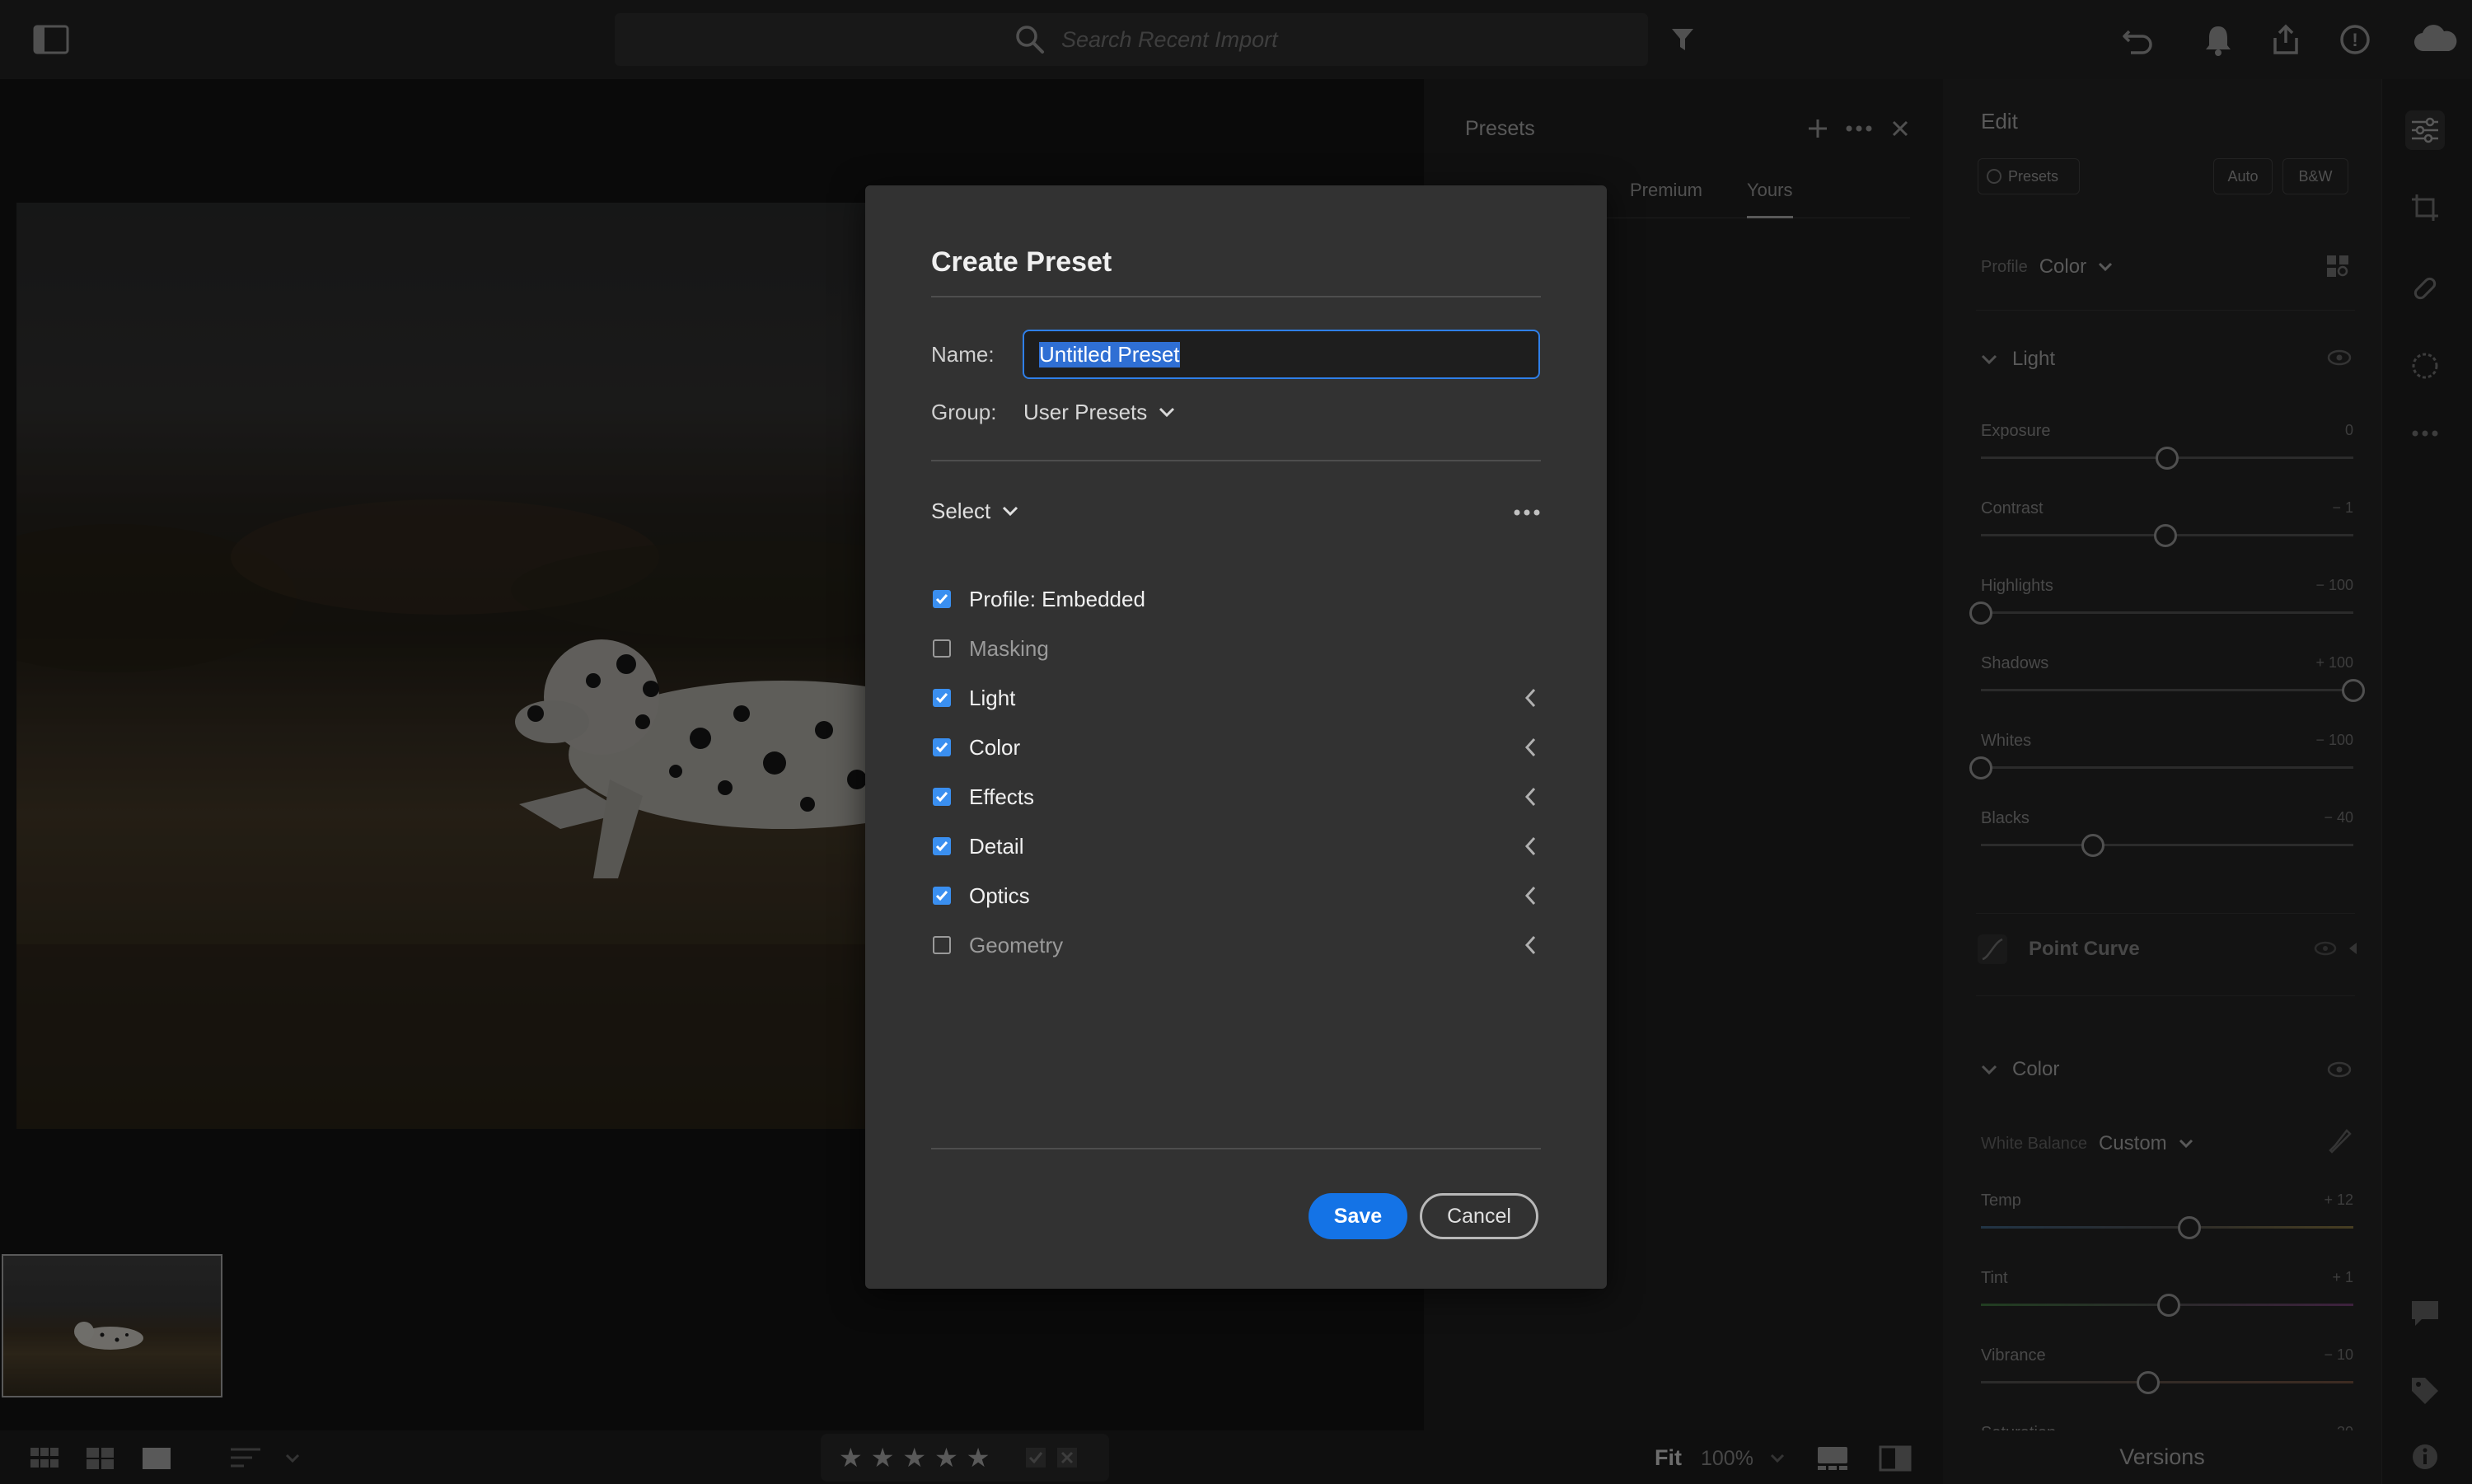  I want to click on option-color: Color, so click(1238, 747).